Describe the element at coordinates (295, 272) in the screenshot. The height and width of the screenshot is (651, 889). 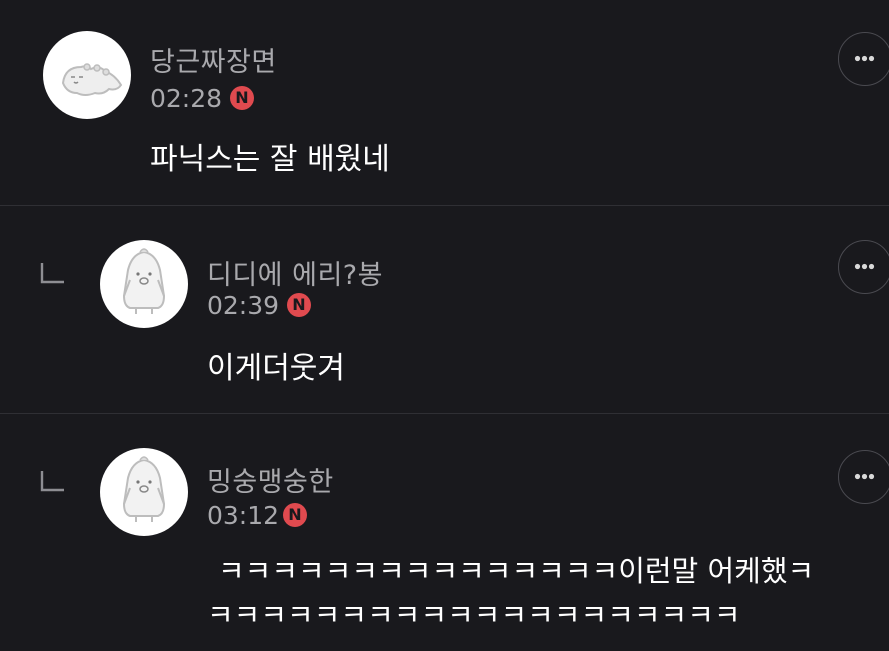
I see `comment-author: 디디에 에리?봉` at that location.